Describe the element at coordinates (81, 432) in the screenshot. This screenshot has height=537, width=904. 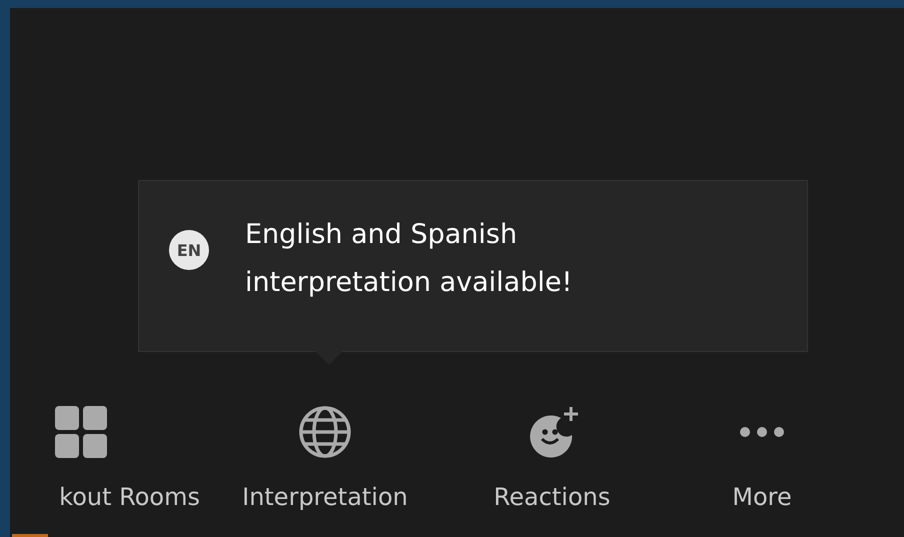
I see `grid-icon` at that location.